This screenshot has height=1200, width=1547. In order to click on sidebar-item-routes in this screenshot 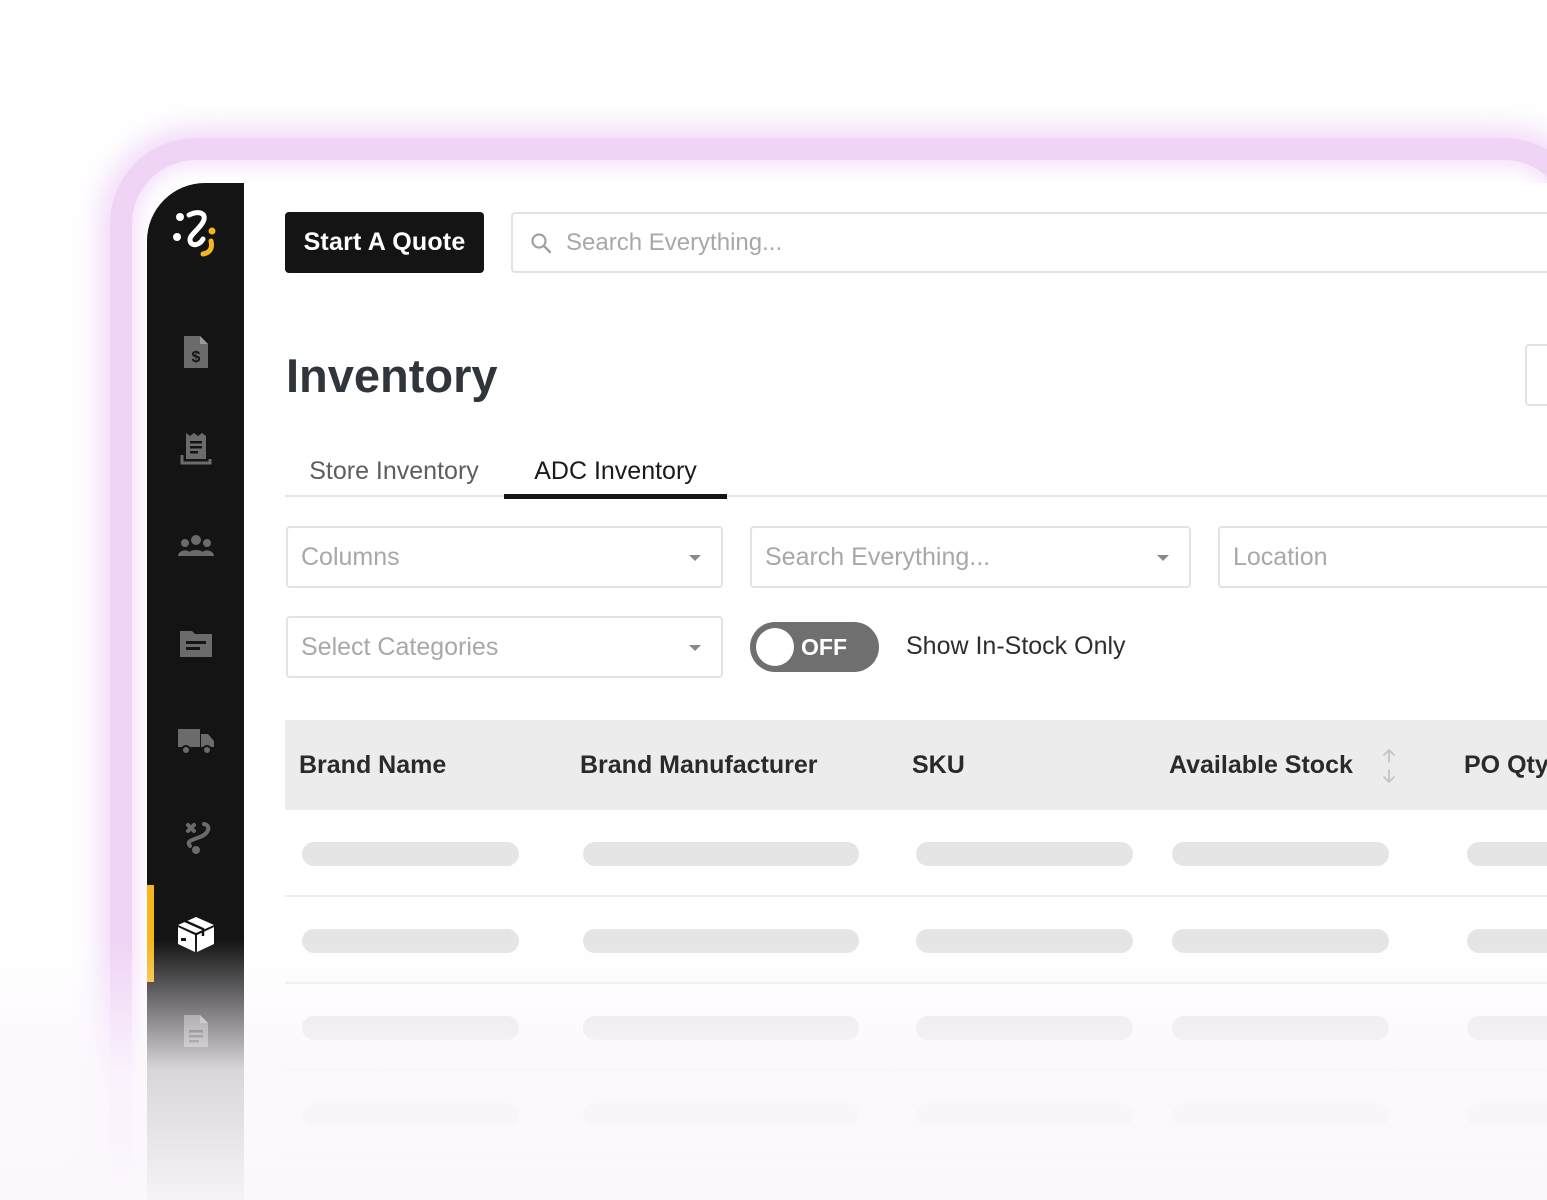, I will do `click(195, 836)`.